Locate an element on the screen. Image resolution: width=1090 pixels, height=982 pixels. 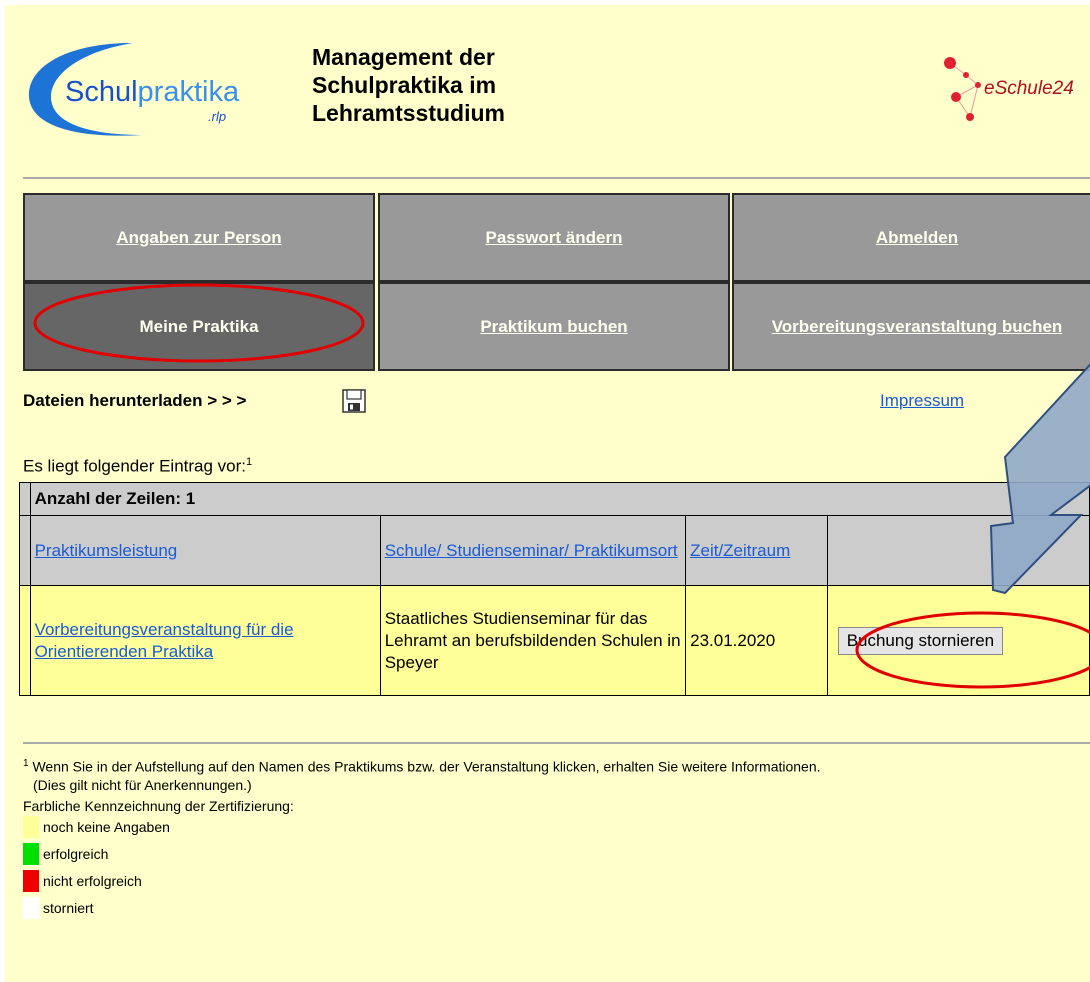
nav-link-logout: Abmelden is located at coordinates (917, 238).